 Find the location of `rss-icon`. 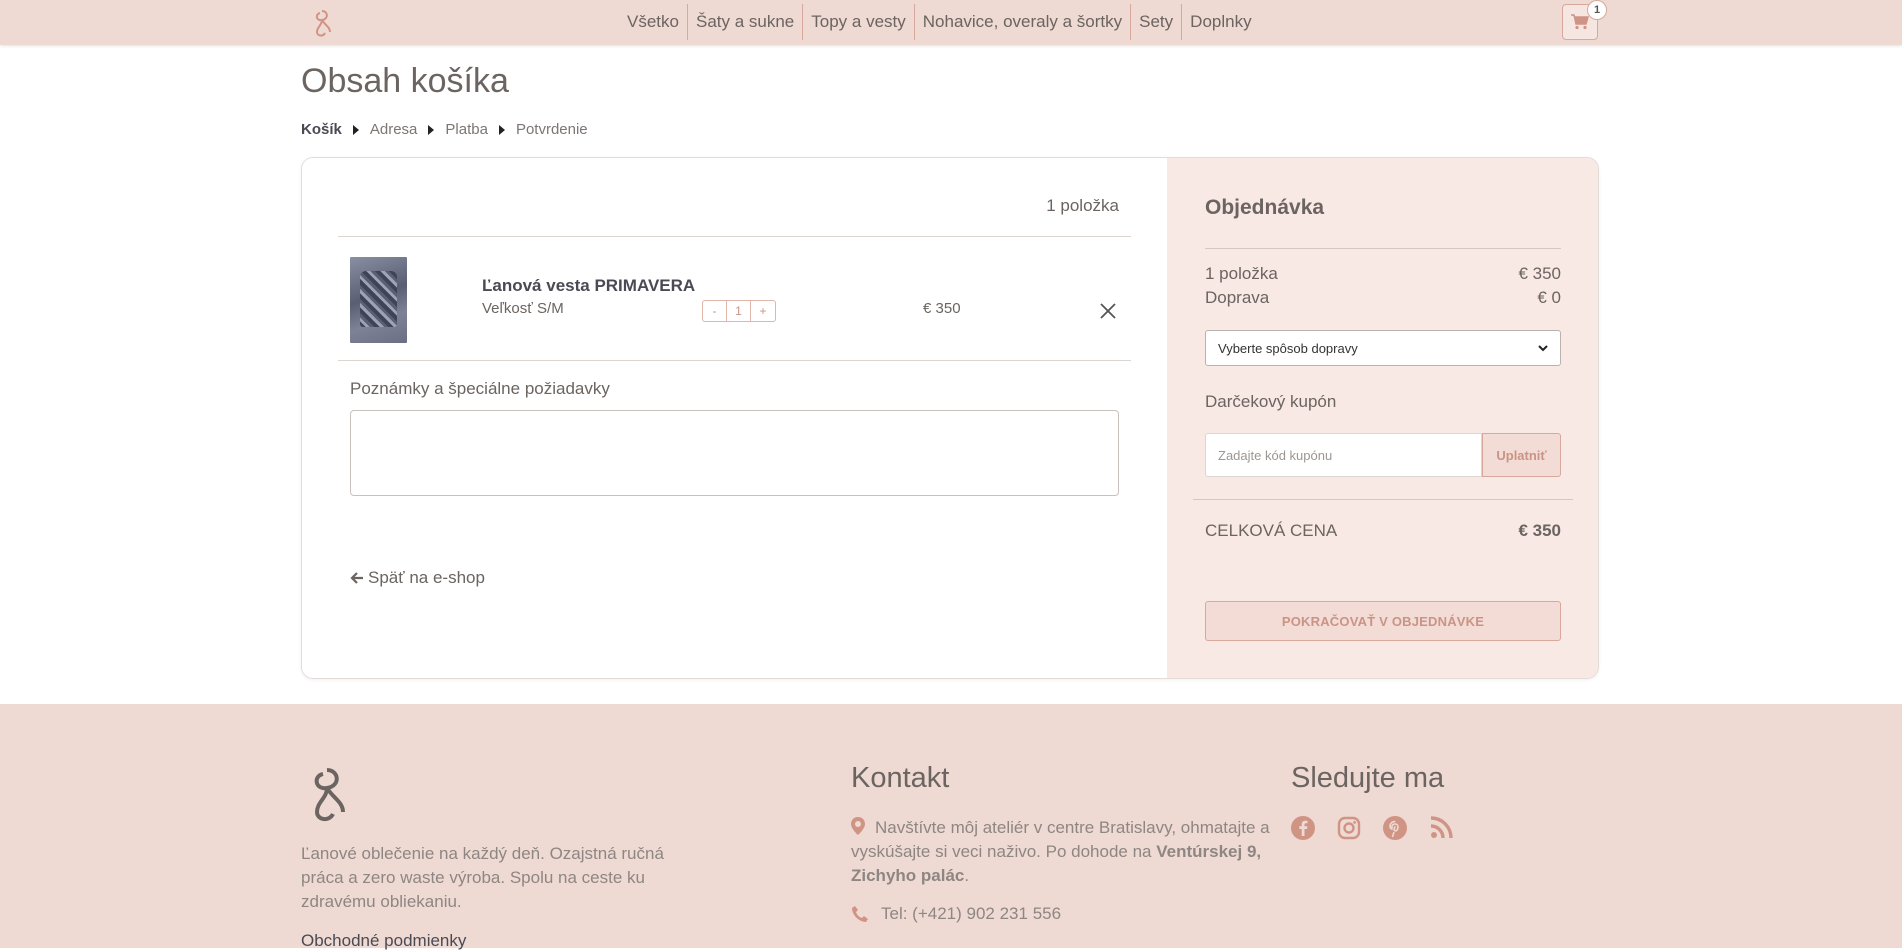

rss-icon is located at coordinates (1441, 828).